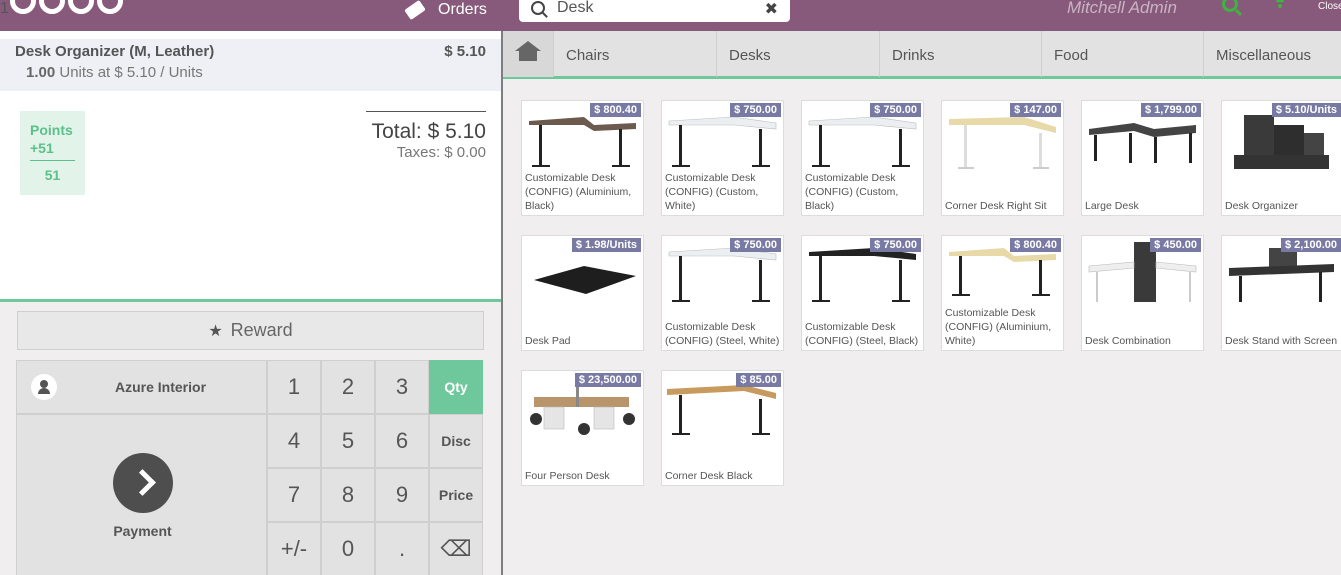 This screenshot has height=575, width=1341. What do you see at coordinates (52, 160) in the screenshot?
I see `points-divider` at bounding box center [52, 160].